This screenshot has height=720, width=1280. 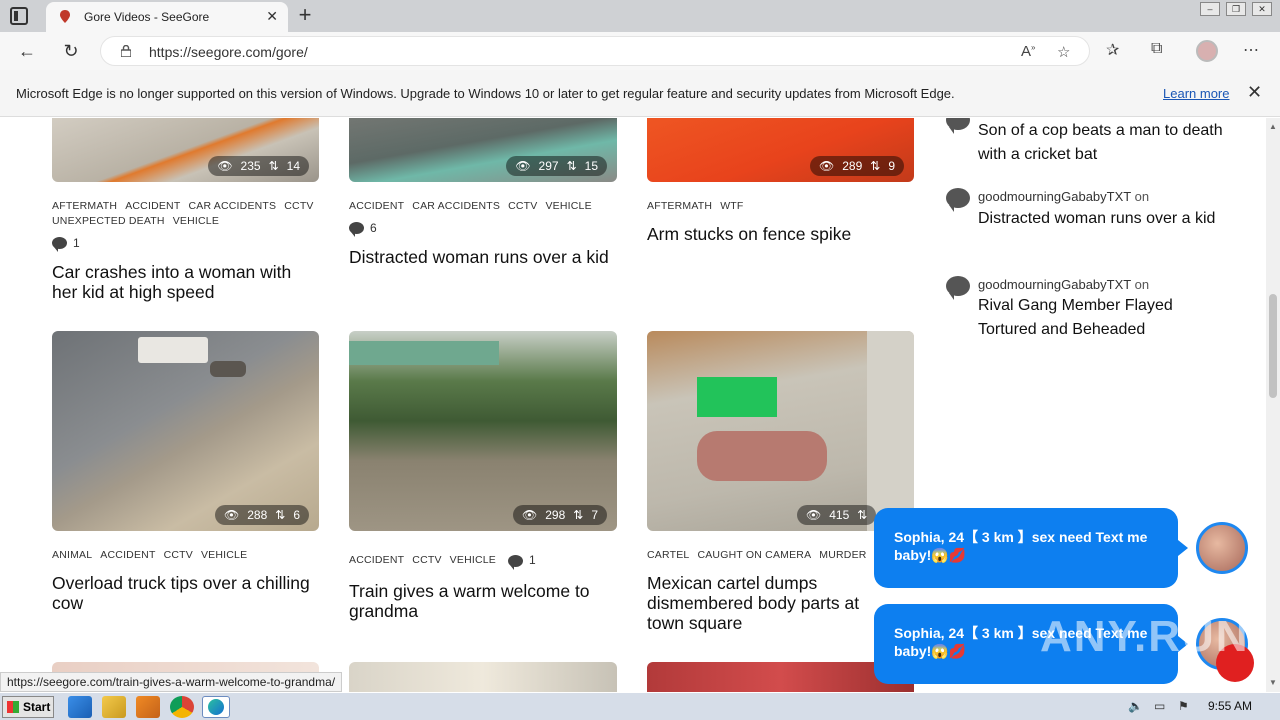 I want to click on profile-avatar, so click(x=1207, y=51).